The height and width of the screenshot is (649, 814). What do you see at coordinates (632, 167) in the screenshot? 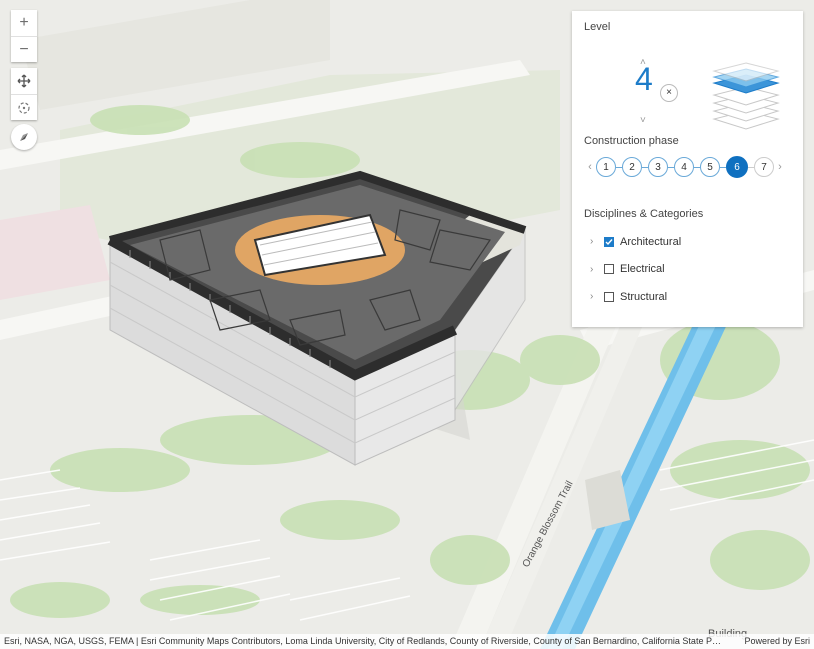
I see `phase-2: 2` at bounding box center [632, 167].